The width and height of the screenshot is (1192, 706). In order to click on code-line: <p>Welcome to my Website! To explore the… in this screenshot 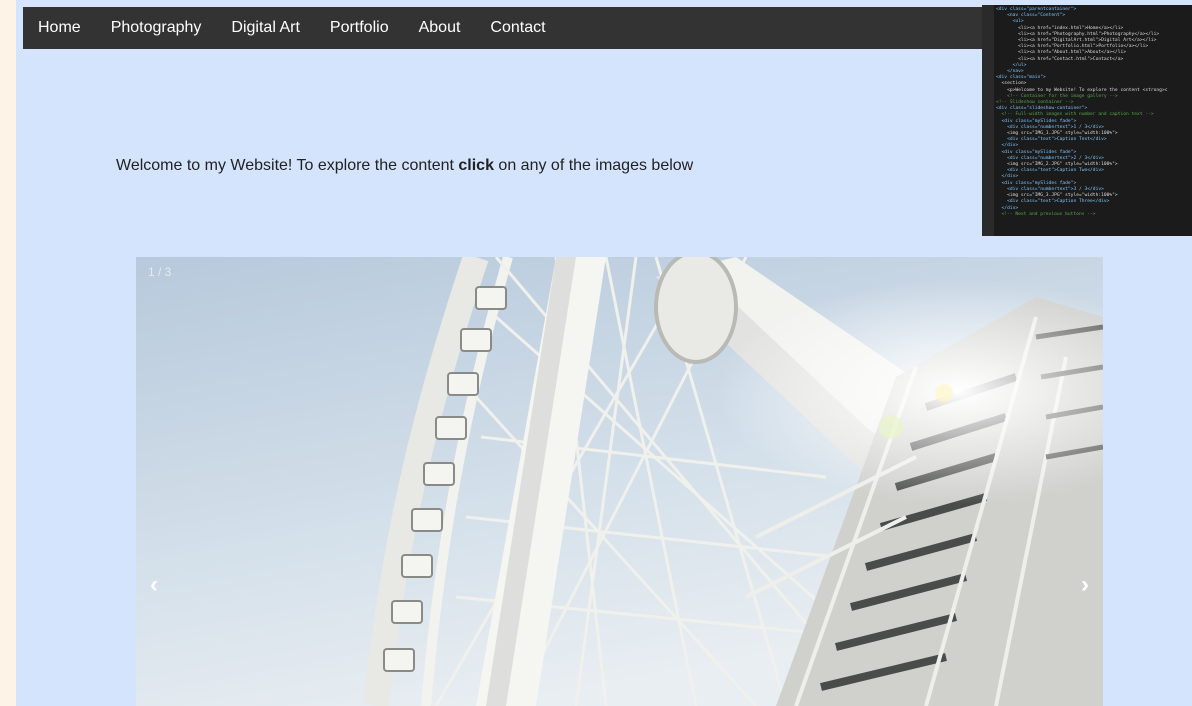, I will do `click(1082, 90)`.